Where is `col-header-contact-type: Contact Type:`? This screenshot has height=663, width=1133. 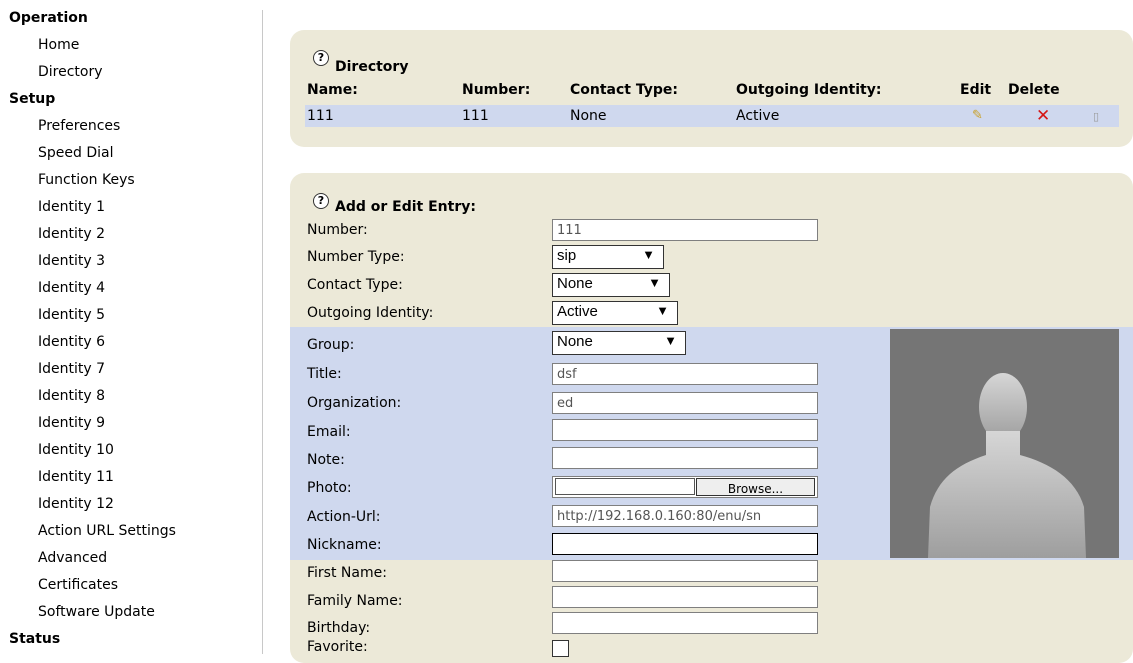 col-header-contact-type: Contact Type: is located at coordinates (624, 90).